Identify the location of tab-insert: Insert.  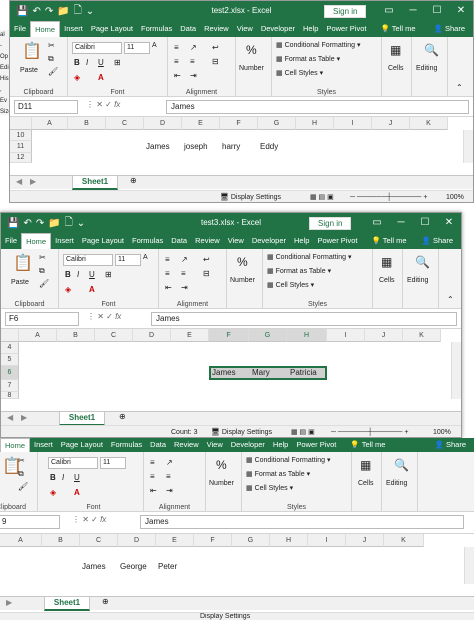
(43, 445).